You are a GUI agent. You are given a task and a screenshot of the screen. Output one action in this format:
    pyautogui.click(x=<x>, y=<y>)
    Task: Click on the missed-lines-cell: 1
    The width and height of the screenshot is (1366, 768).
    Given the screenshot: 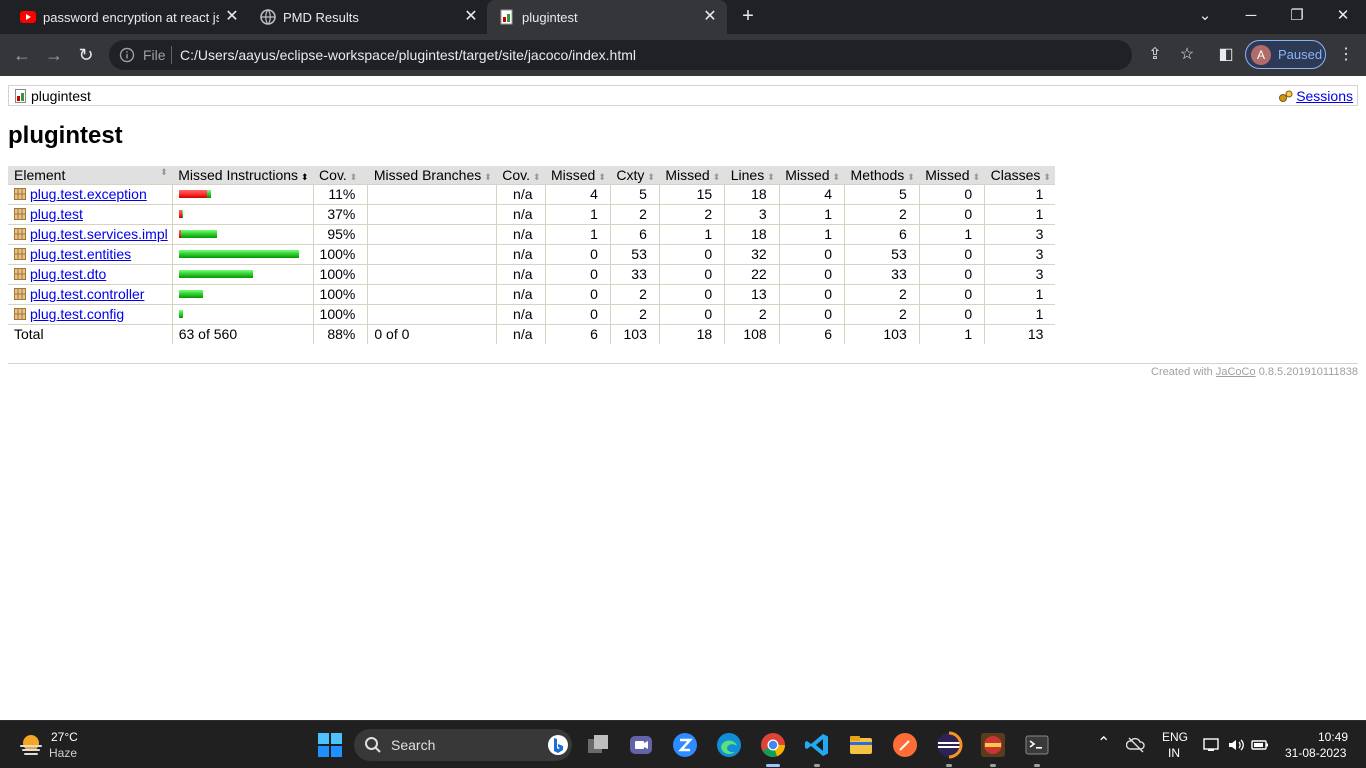 What is the action you would take?
    pyautogui.click(x=692, y=233)
    